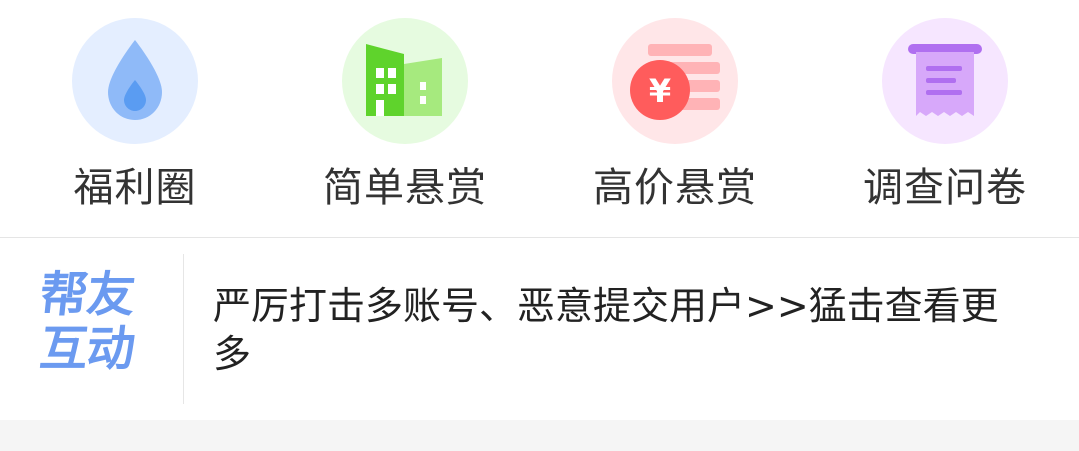  I want to click on menu-item-survey: 调查问卷, so click(944, 118).